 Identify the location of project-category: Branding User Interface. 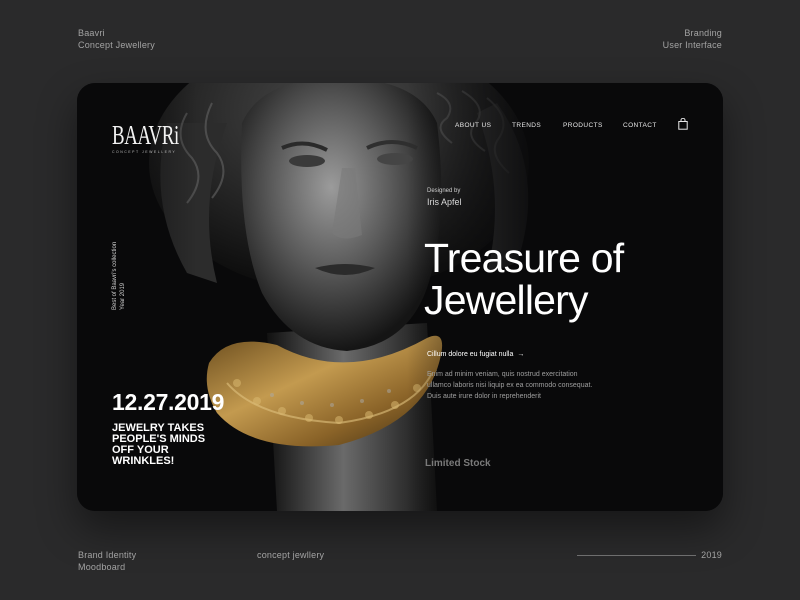
(692, 39).